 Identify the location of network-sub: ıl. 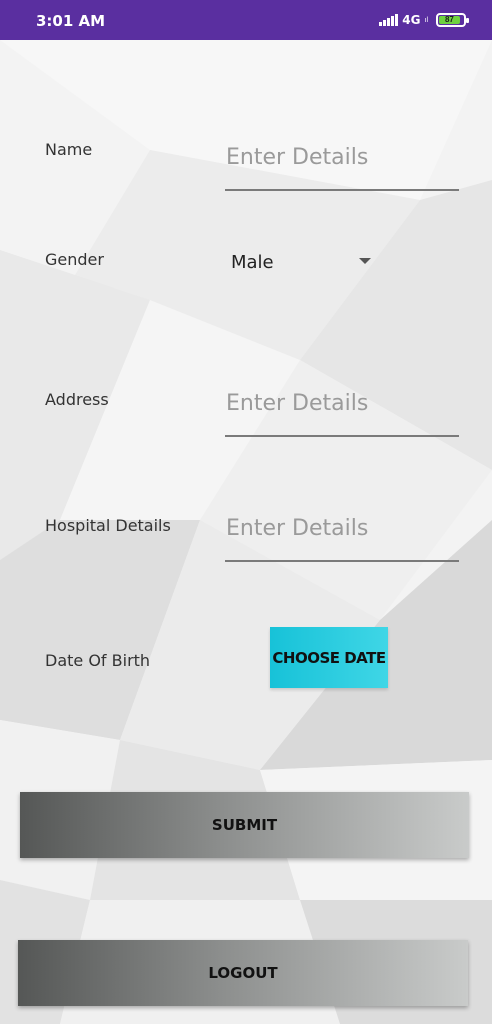
(426, 20).